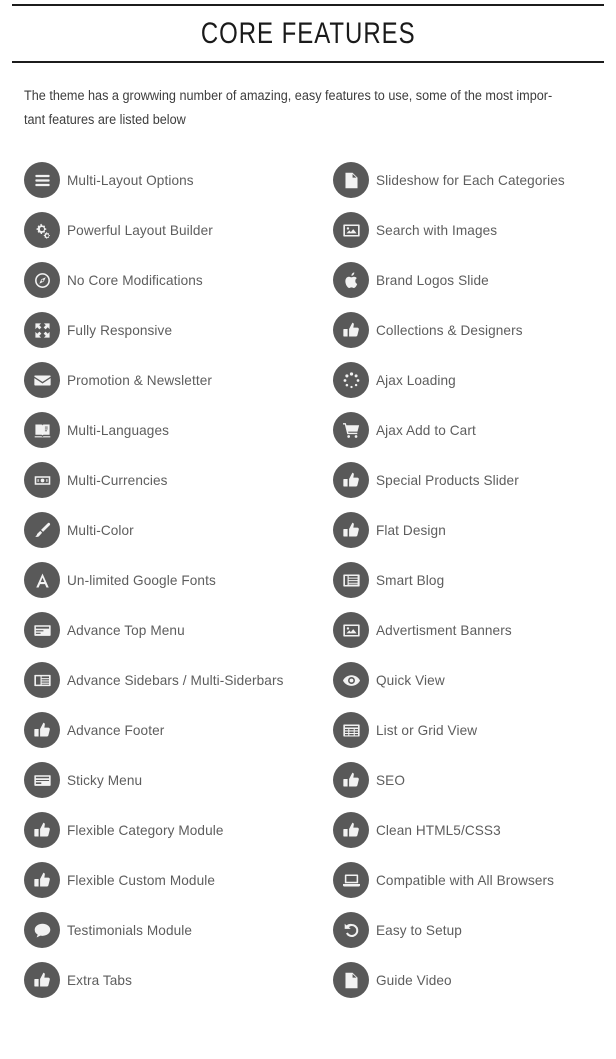 The width and height of the screenshot is (616, 1059). Describe the element at coordinates (42, 580) in the screenshot. I see `font-a-icon` at that location.